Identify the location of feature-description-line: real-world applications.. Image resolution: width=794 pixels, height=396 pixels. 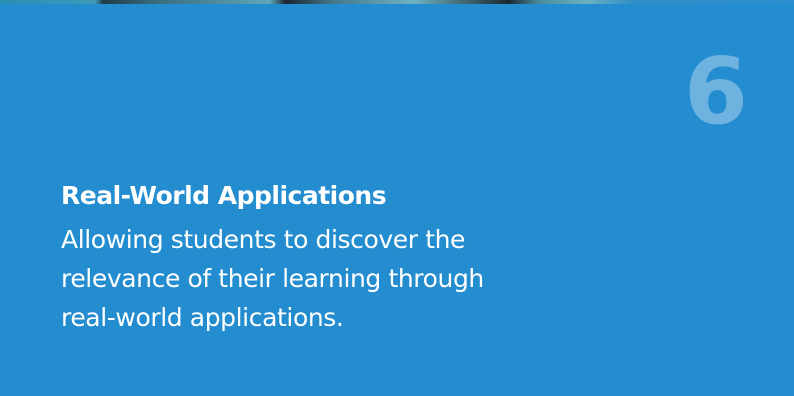
(202, 317).